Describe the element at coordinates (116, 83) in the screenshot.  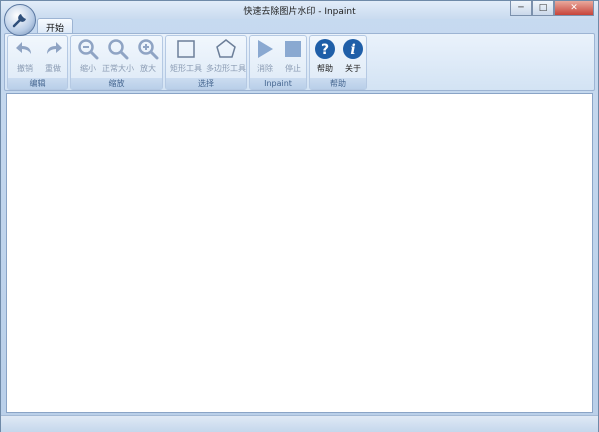
I see `group-zoom-label: 缩放` at that location.